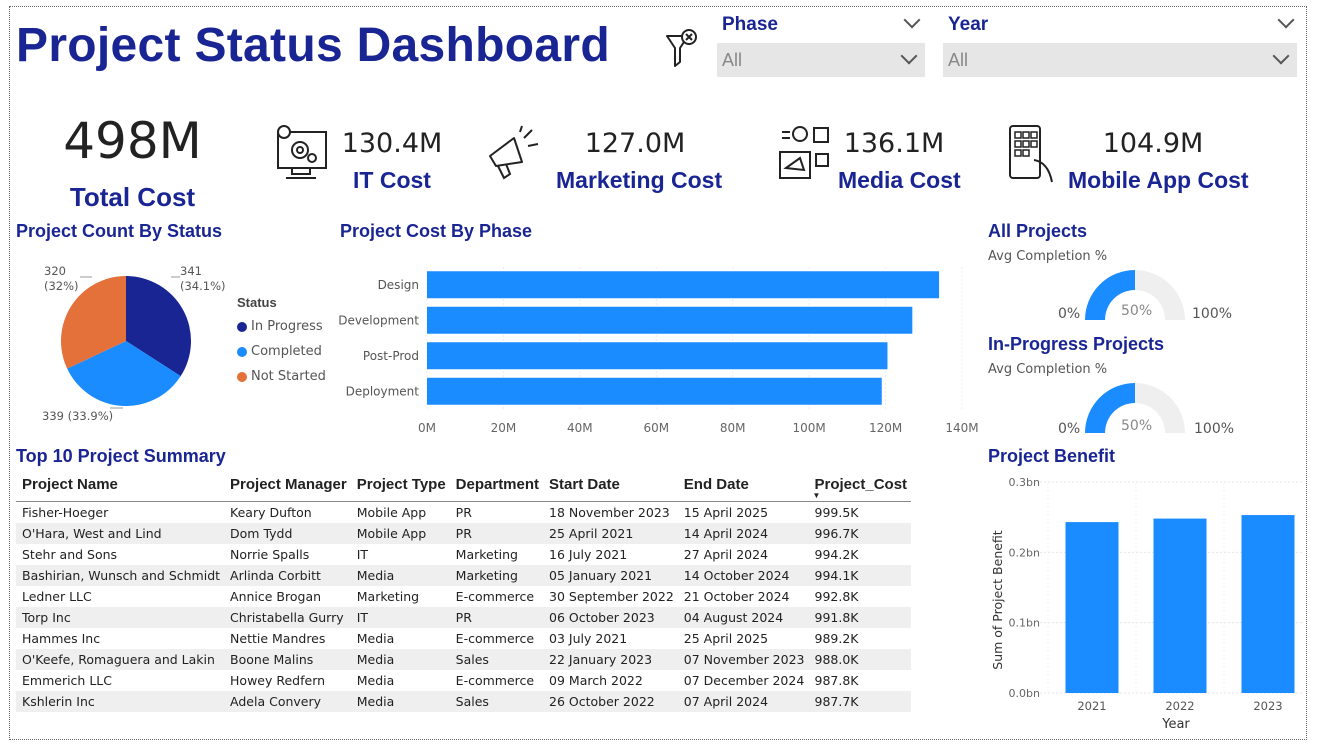 This screenshot has width=1318, height=748. Describe the element at coordinates (1214, 429) in the screenshot. I see `gauge-max-label: 100%` at that location.